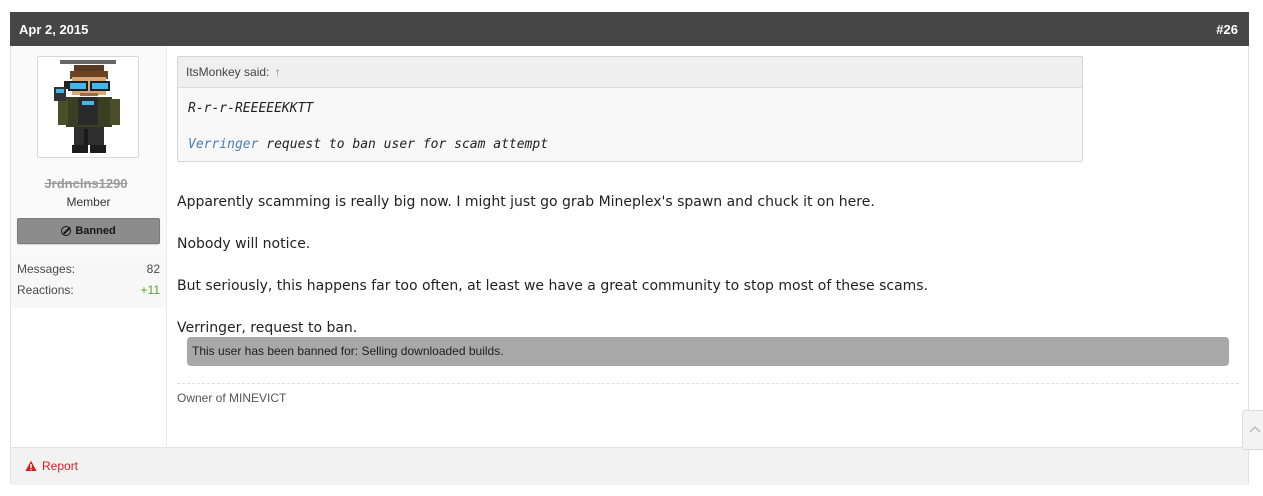  I want to click on username: Jrdnclns1290, so click(86, 183).